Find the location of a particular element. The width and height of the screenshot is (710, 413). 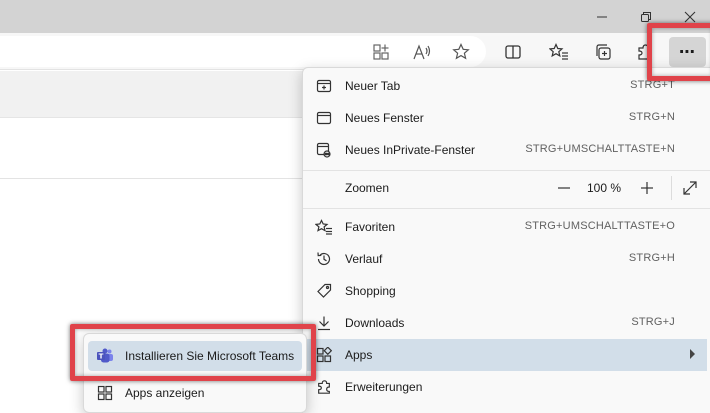

zoom-divider is located at coordinates (671, 188).